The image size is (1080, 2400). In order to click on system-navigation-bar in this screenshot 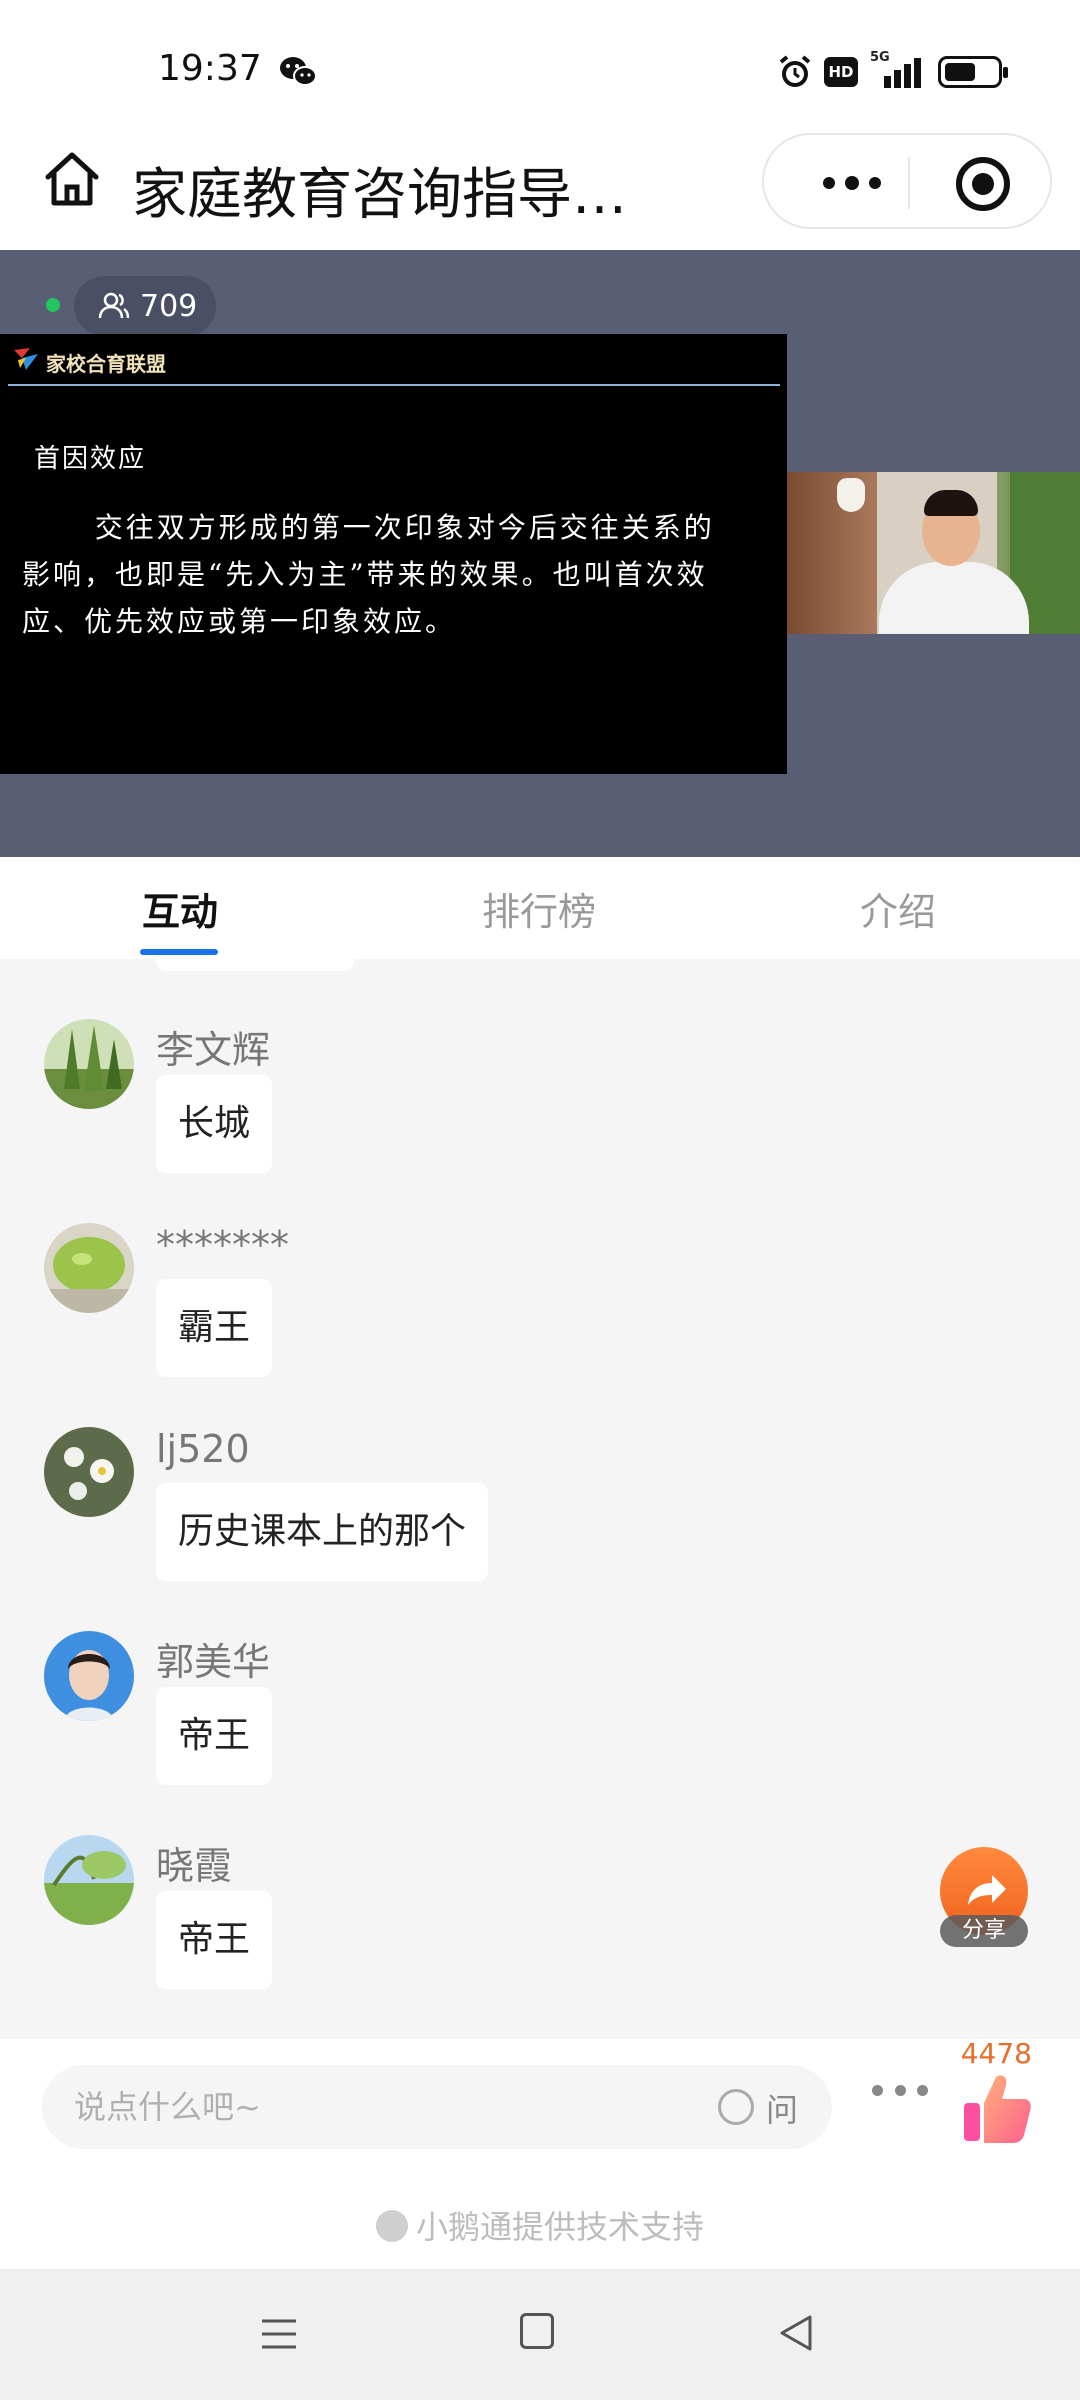, I will do `click(540, 2334)`.